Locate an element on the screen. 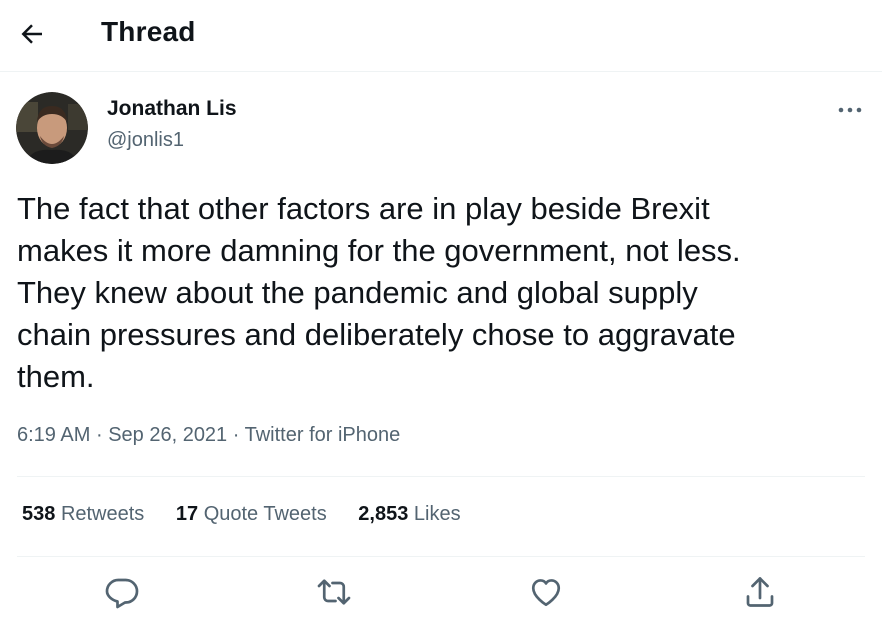 The width and height of the screenshot is (882, 628). retweet-icon is located at coordinates (334, 592).